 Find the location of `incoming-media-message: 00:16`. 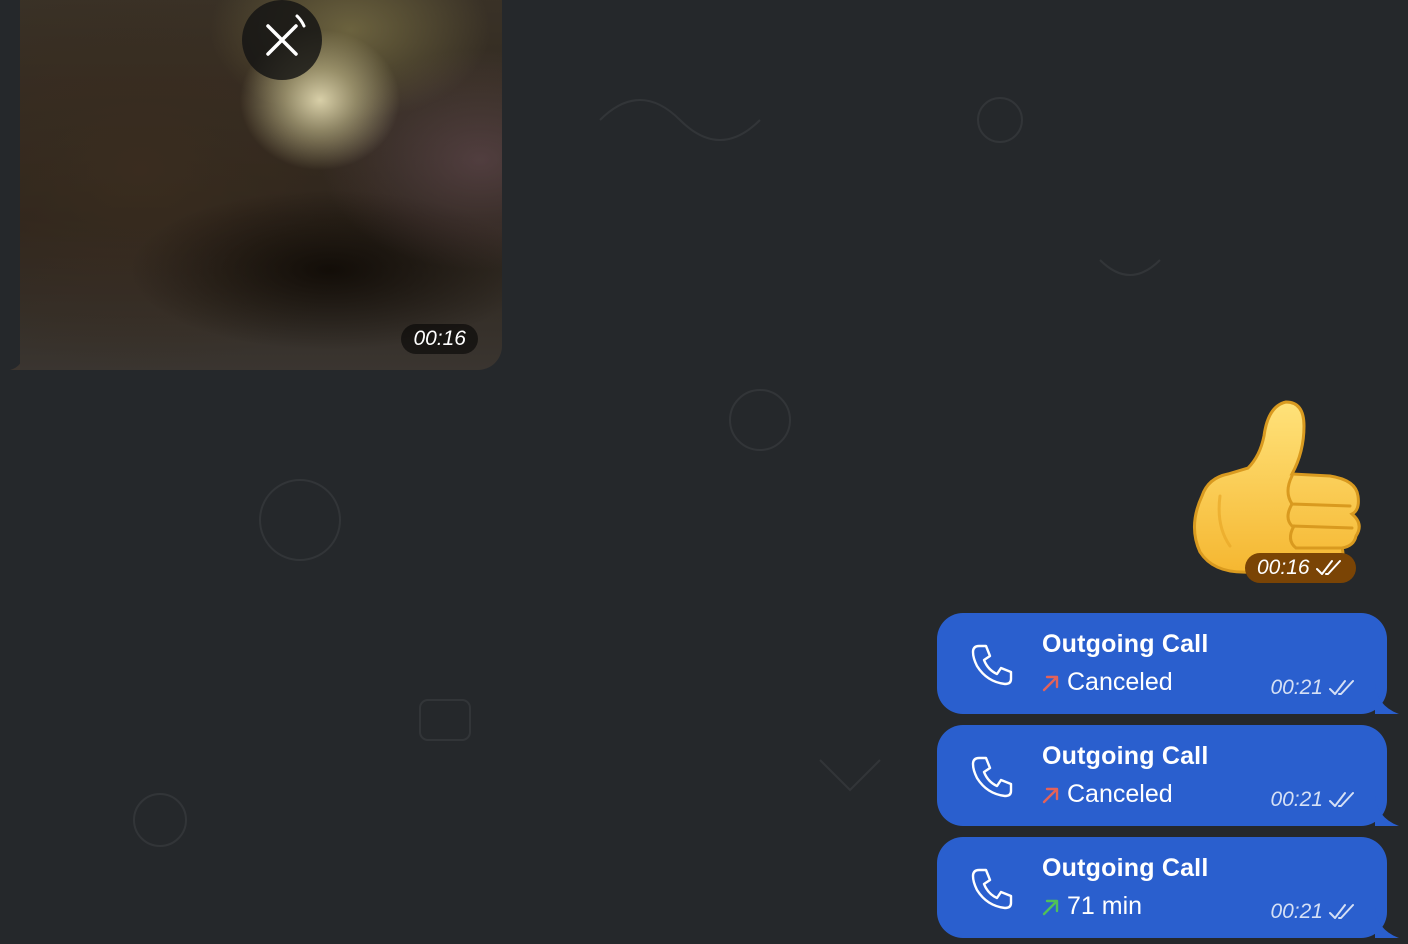

incoming-media-message: 00:16 is located at coordinates (260, 190).